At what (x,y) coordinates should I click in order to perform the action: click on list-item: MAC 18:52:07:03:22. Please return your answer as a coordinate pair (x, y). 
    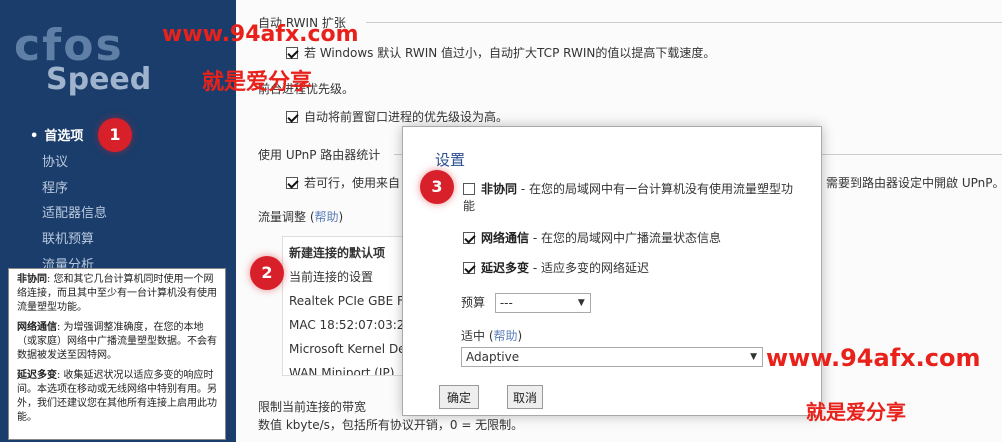
    Looking at the image, I should click on (350, 325).